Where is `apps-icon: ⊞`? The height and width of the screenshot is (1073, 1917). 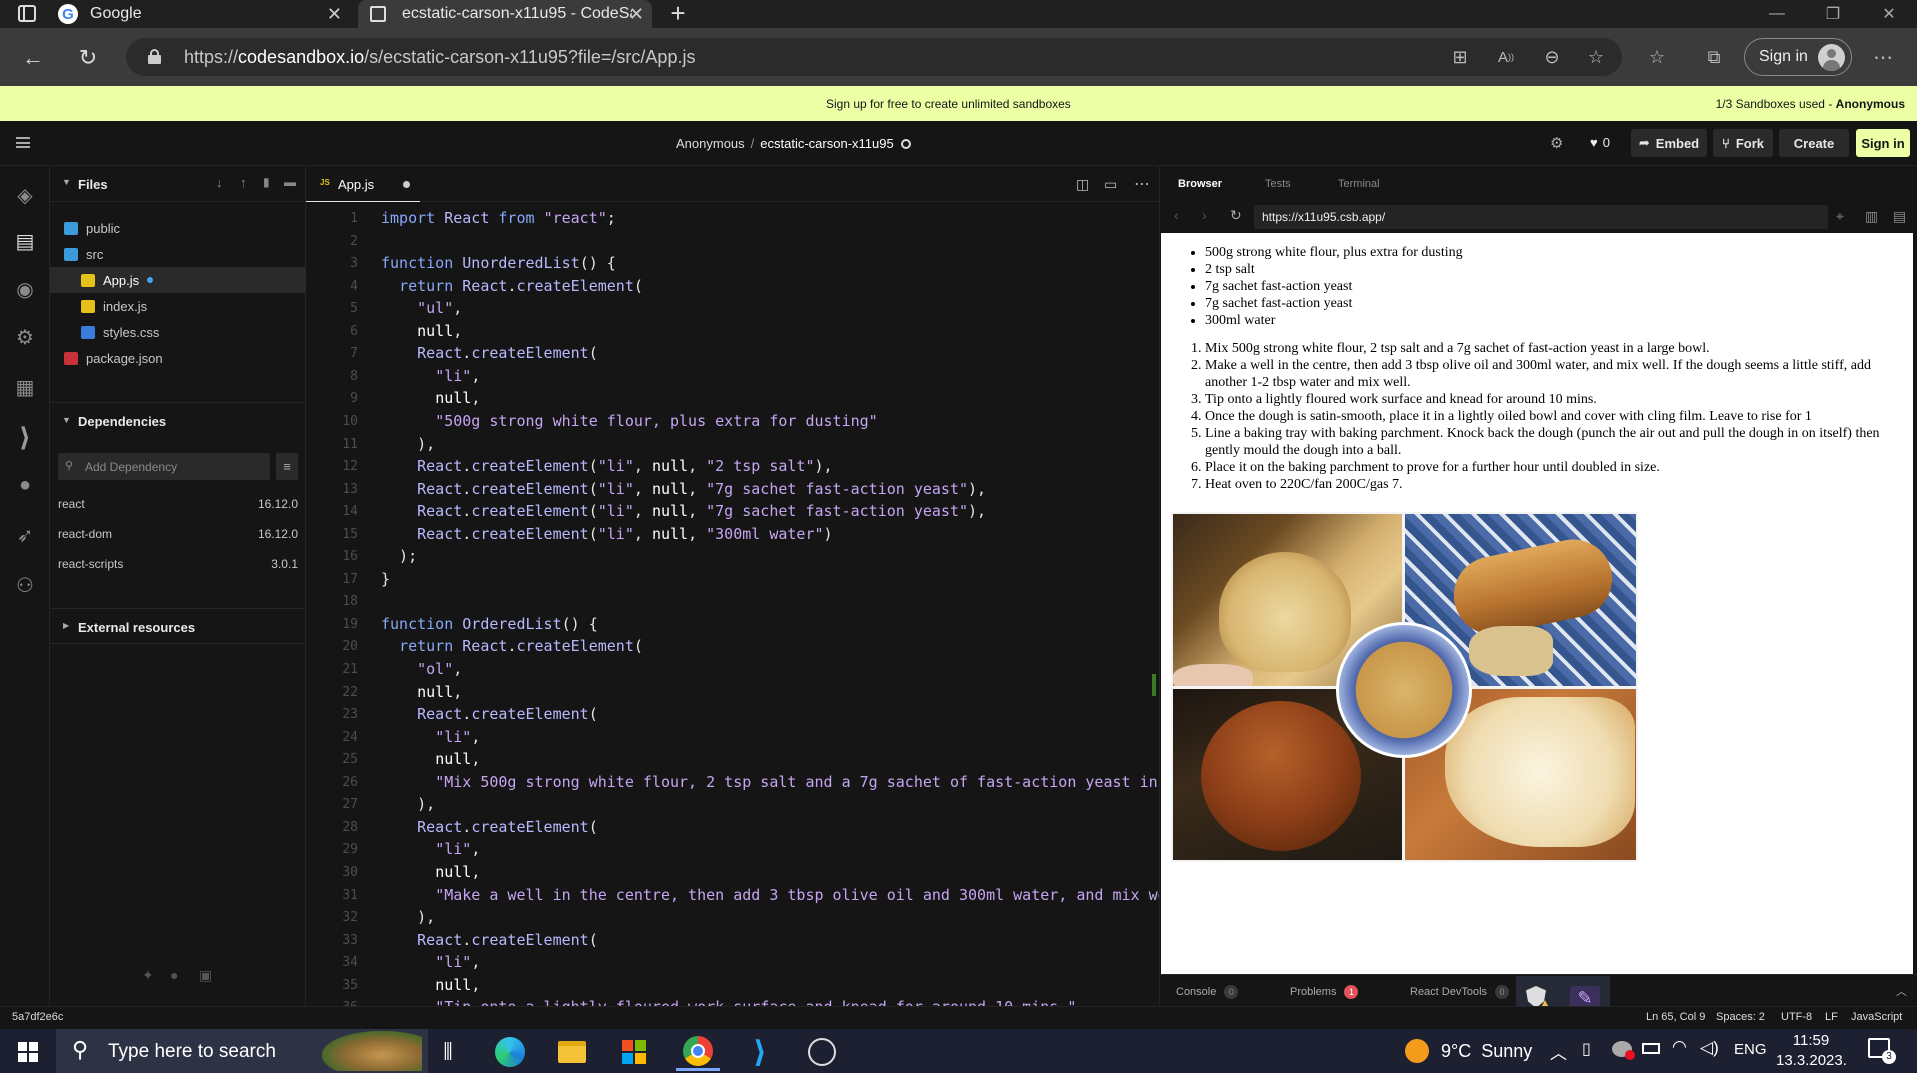
apps-icon: ⊞ is located at coordinates (1460, 57).